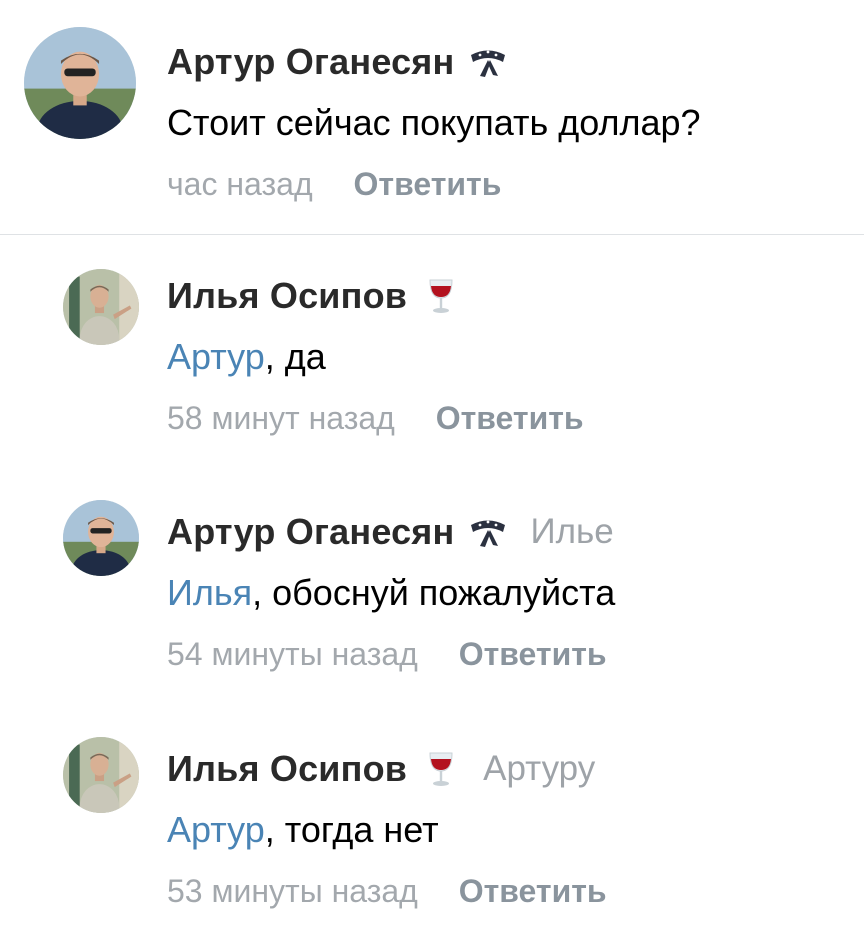 Image resolution: width=864 pixels, height=939 pixels. I want to click on timestamp: 58 минут назад, so click(281, 418).